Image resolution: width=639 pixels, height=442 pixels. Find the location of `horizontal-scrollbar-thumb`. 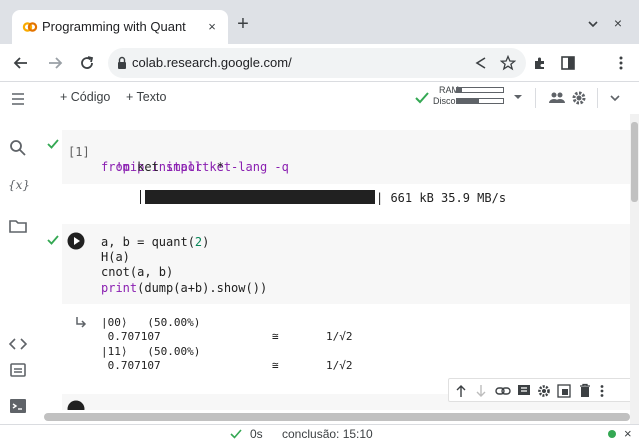

horizontal-scrollbar-thumb is located at coordinates (337, 417).